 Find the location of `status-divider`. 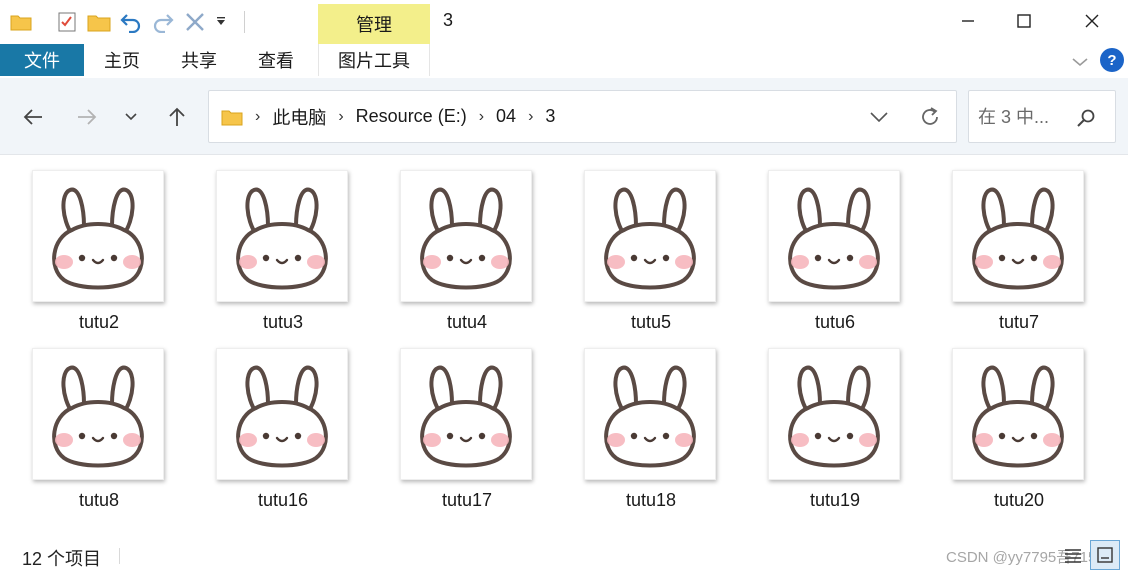

status-divider is located at coordinates (119, 556).